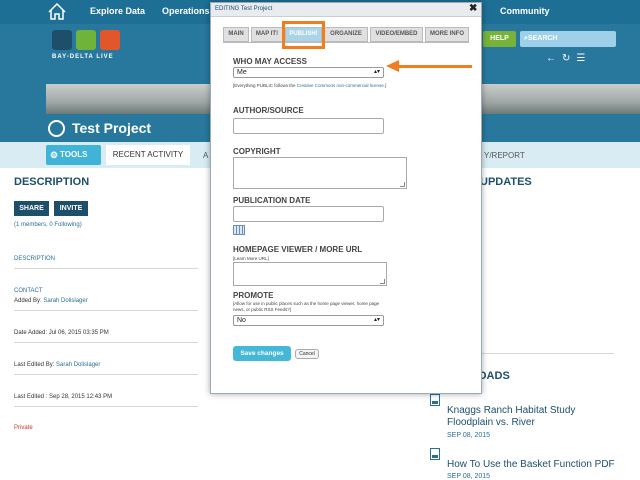  What do you see at coordinates (257, 151) in the screenshot?
I see `copyright-label: COPYRIGHT` at bounding box center [257, 151].